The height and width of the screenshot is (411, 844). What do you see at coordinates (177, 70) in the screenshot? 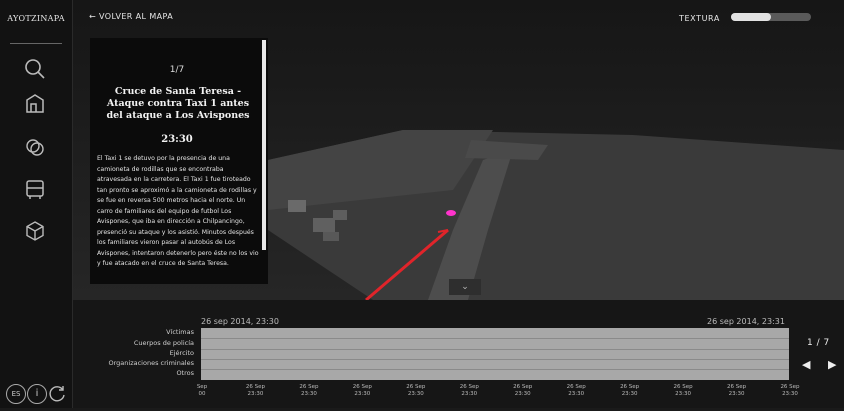
I see `event-counter: 1/7` at bounding box center [177, 70].